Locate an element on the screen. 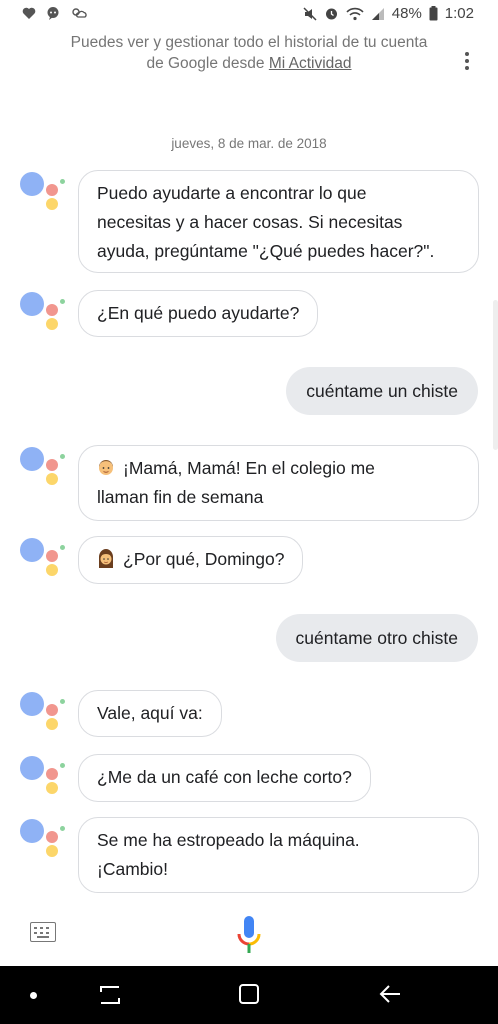 The image size is (498, 1024). battery-percent: 48% is located at coordinates (406, 13).